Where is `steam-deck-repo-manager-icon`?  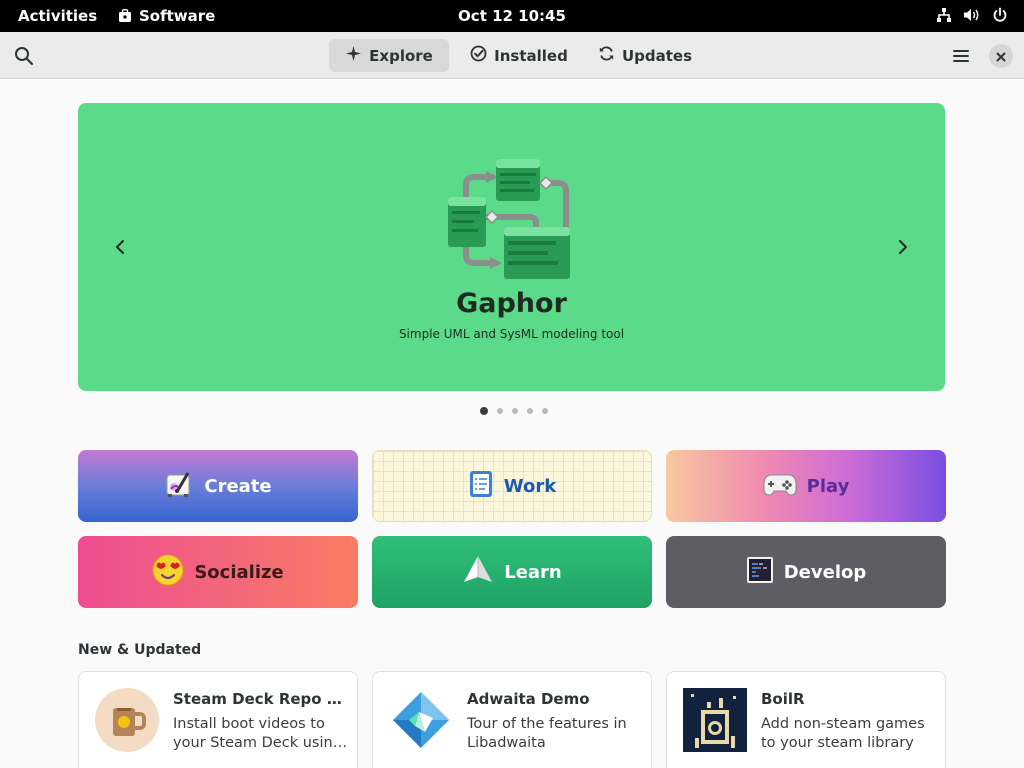
steam-deck-repo-manager-icon is located at coordinates (127, 720).